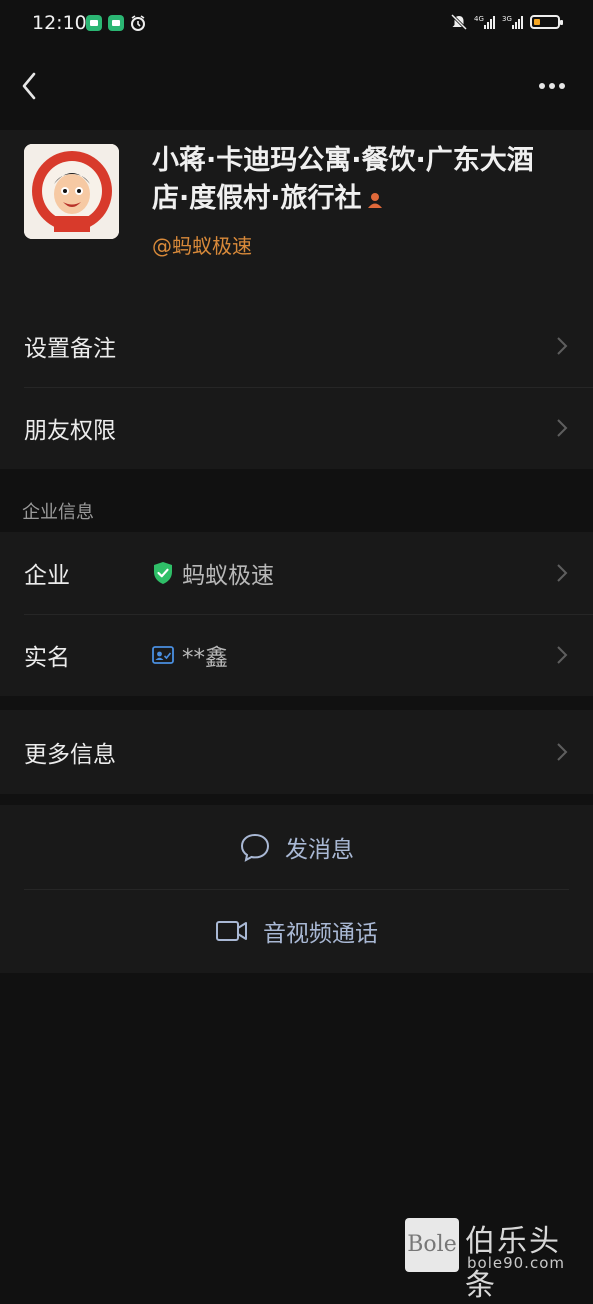 The image size is (593, 1304). What do you see at coordinates (231, 931) in the screenshot?
I see `video-camera-icon` at bounding box center [231, 931].